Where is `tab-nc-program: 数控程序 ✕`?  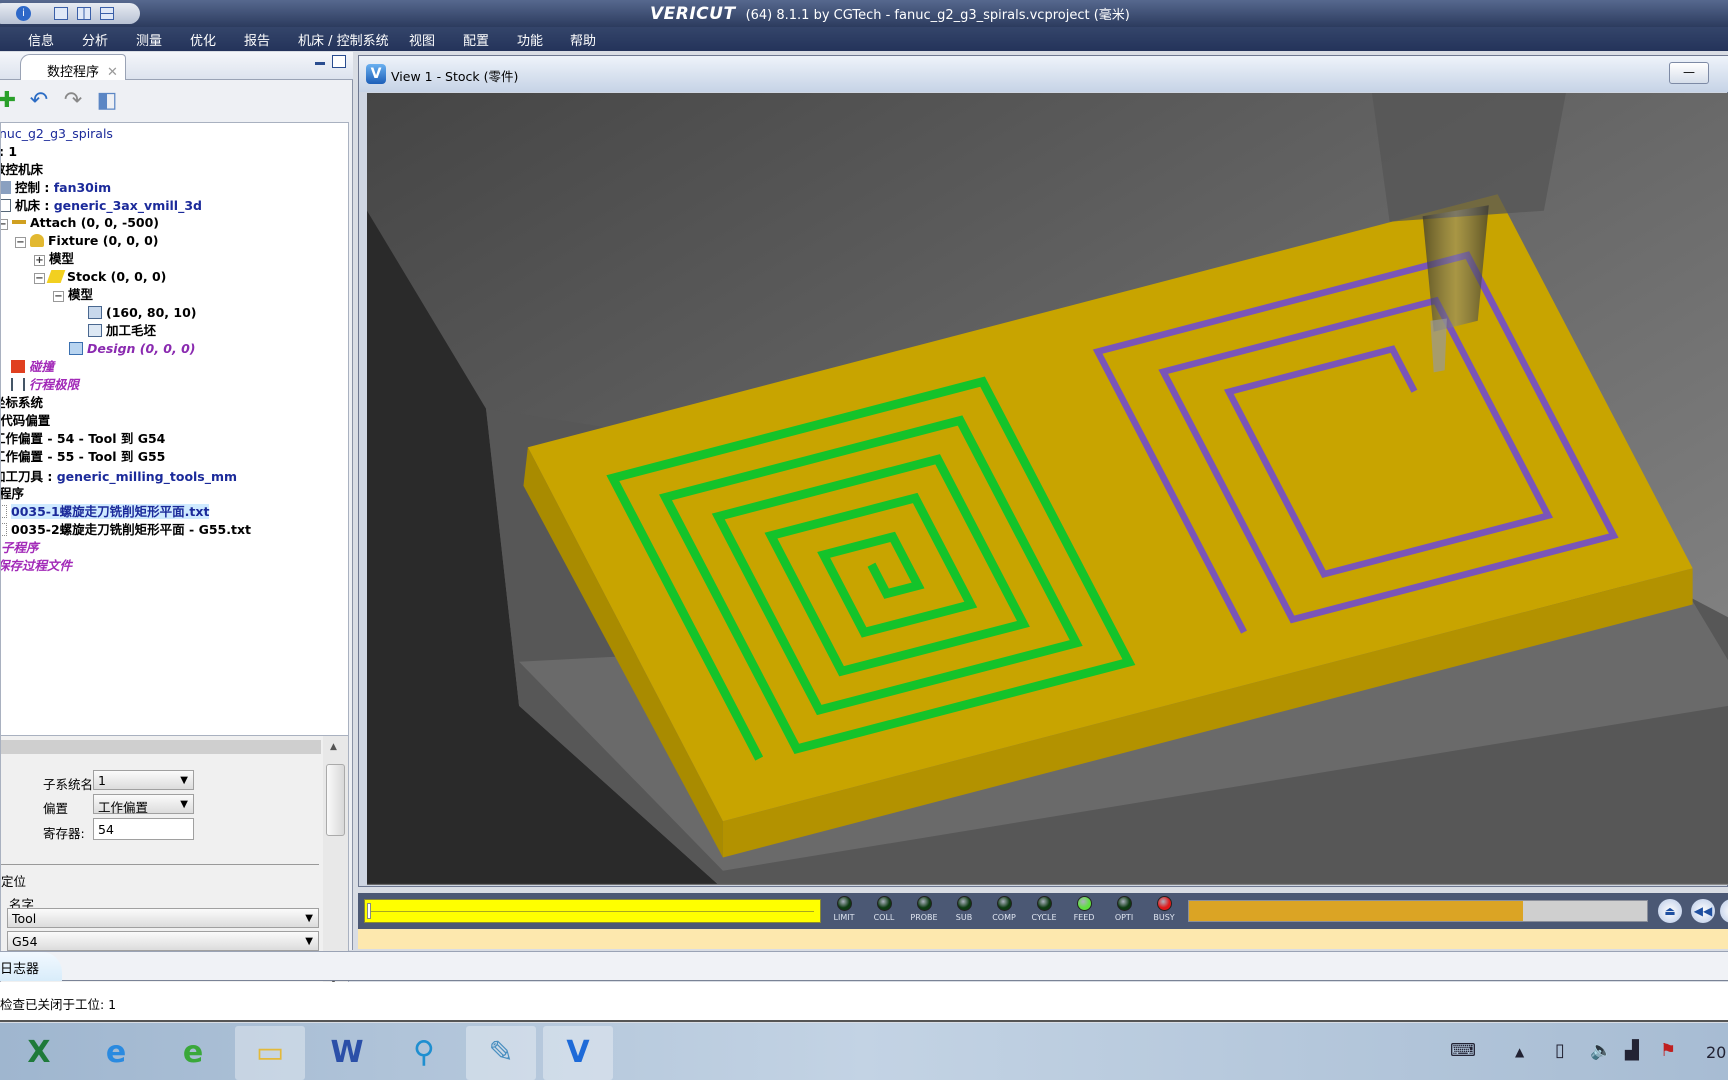
tab-nc-program: 数控程序 ✕ is located at coordinates (73, 67).